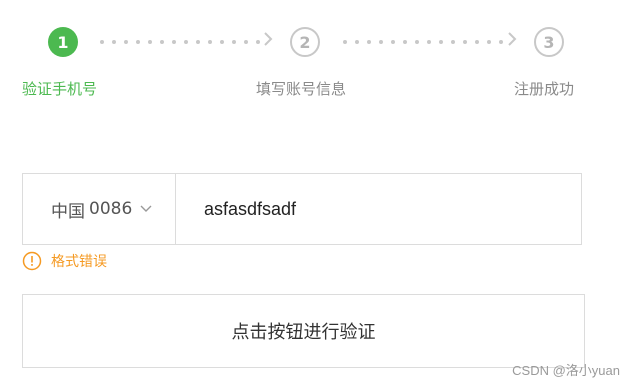 The width and height of the screenshot is (632, 386). Describe the element at coordinates (60, 89) in the screenshot. I see `step-1-label: 验证手机号` at that location.